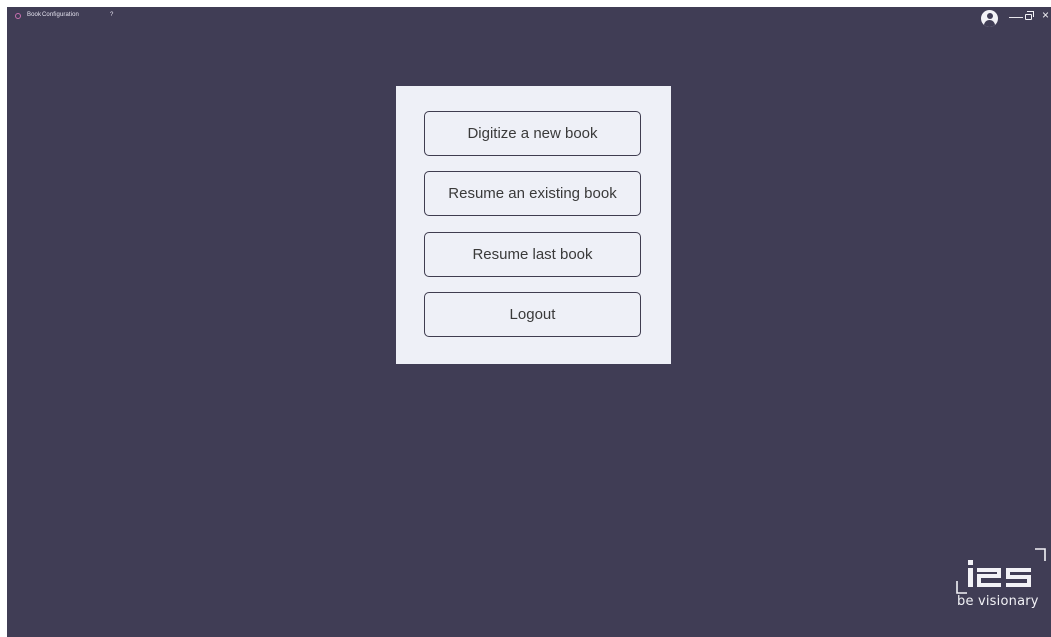 This screenshot has width=1051, height=637. Describe the element at coordinates (989, 18) in the screenshot. I see `user-icon` at that location.